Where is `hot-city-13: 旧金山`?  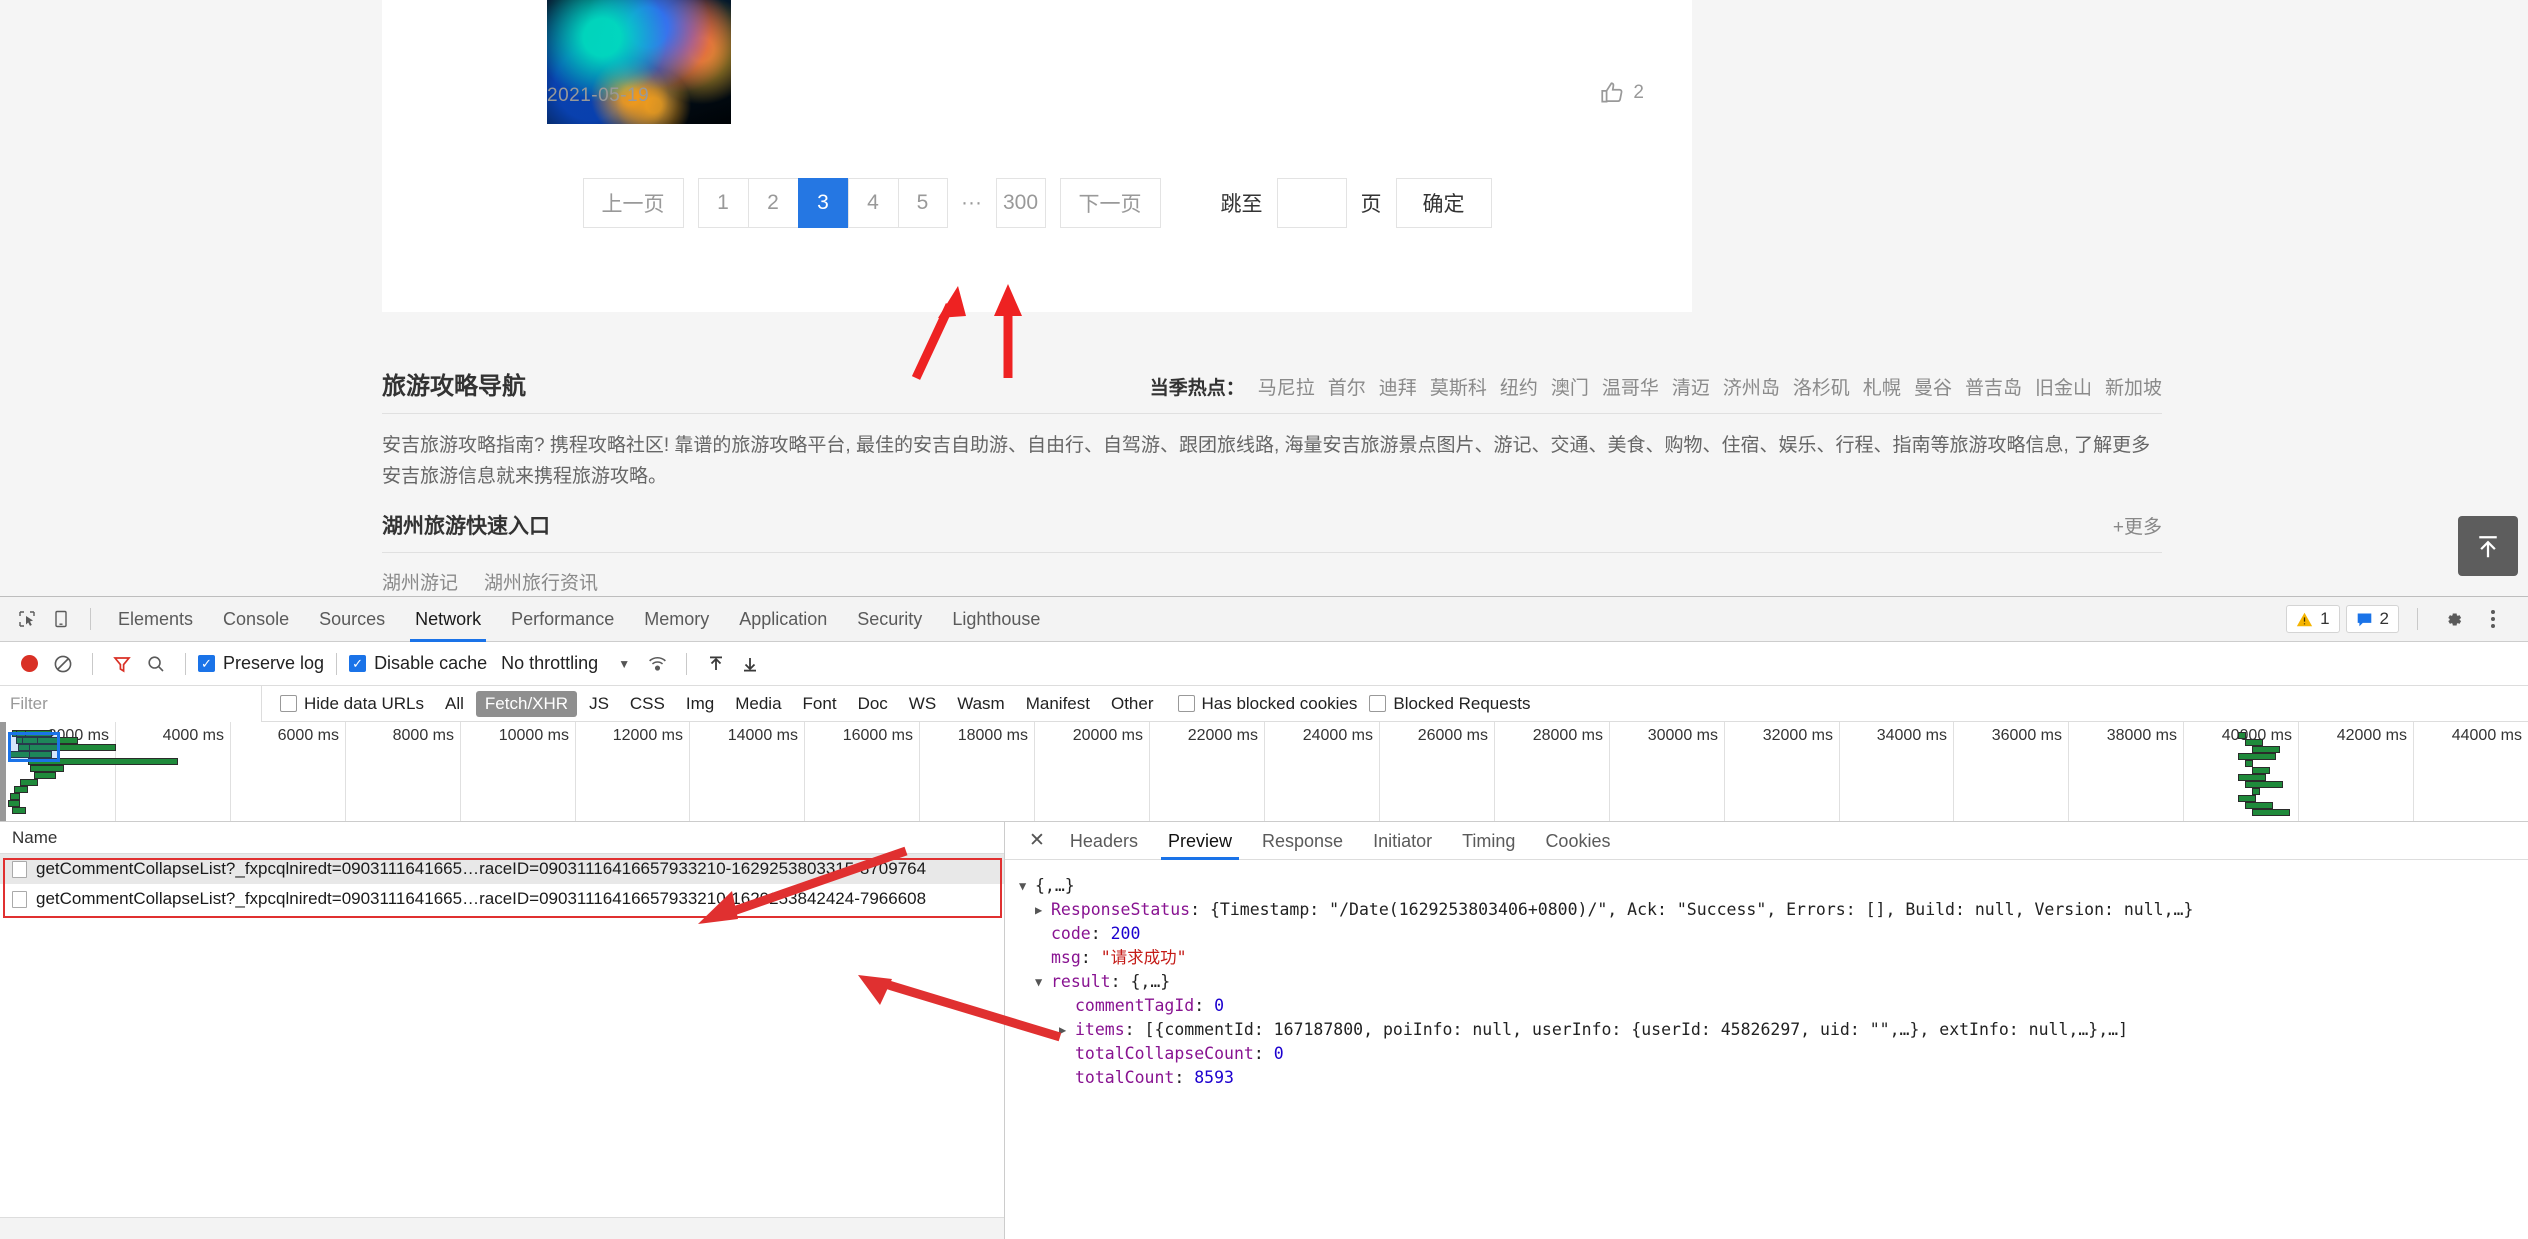
hot-city-13: 旧金山 is located at coordinates (2063, 386).